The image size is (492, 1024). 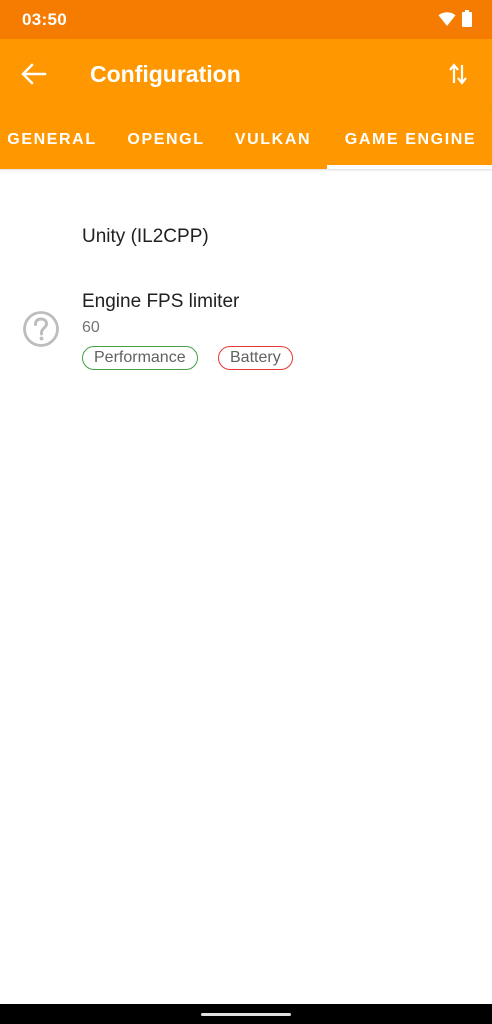 I want to click on app-bar: Configuration, so click(x=246, y=74).